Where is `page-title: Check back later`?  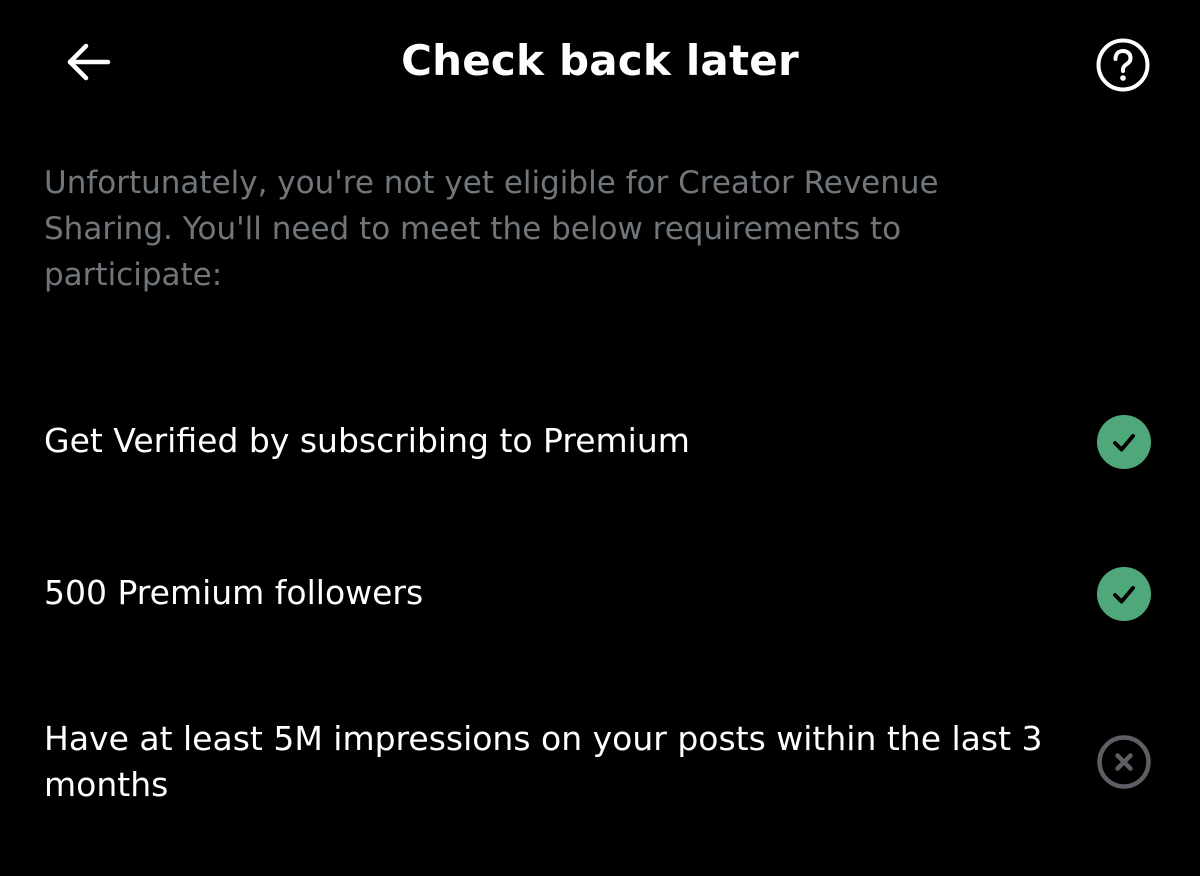
page-title: Check back later is located at coordinates (600, 60).